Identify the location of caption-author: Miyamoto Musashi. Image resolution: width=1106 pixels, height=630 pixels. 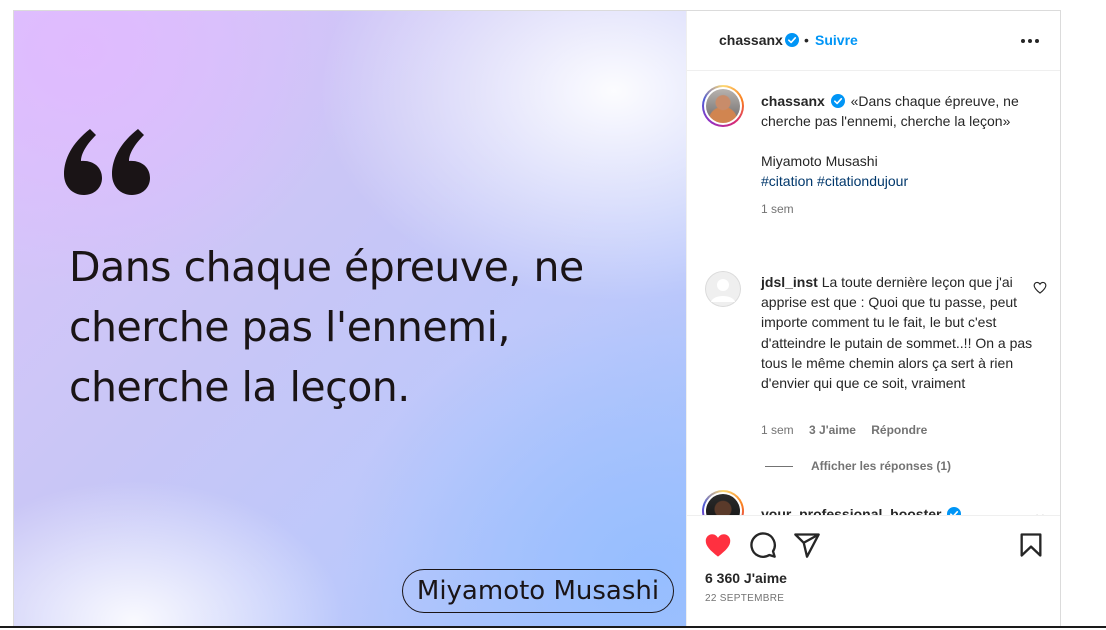
(819, 161).